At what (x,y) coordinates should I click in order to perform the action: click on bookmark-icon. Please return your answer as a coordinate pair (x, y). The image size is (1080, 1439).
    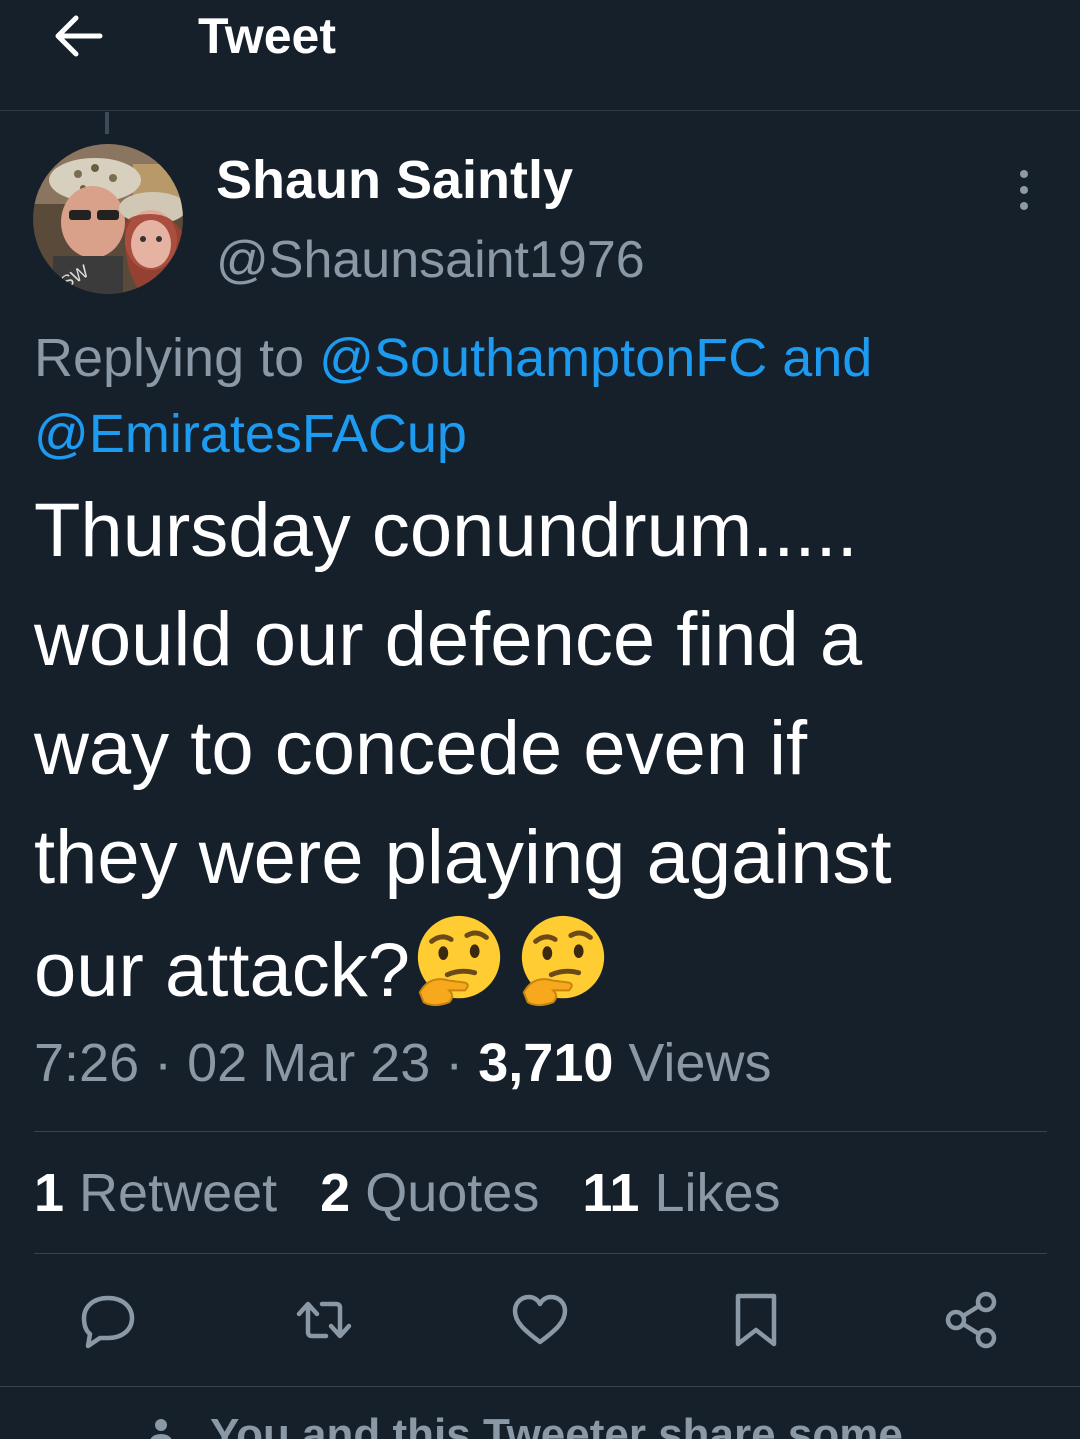
    Looking at the image, I should click on (756, 1320).